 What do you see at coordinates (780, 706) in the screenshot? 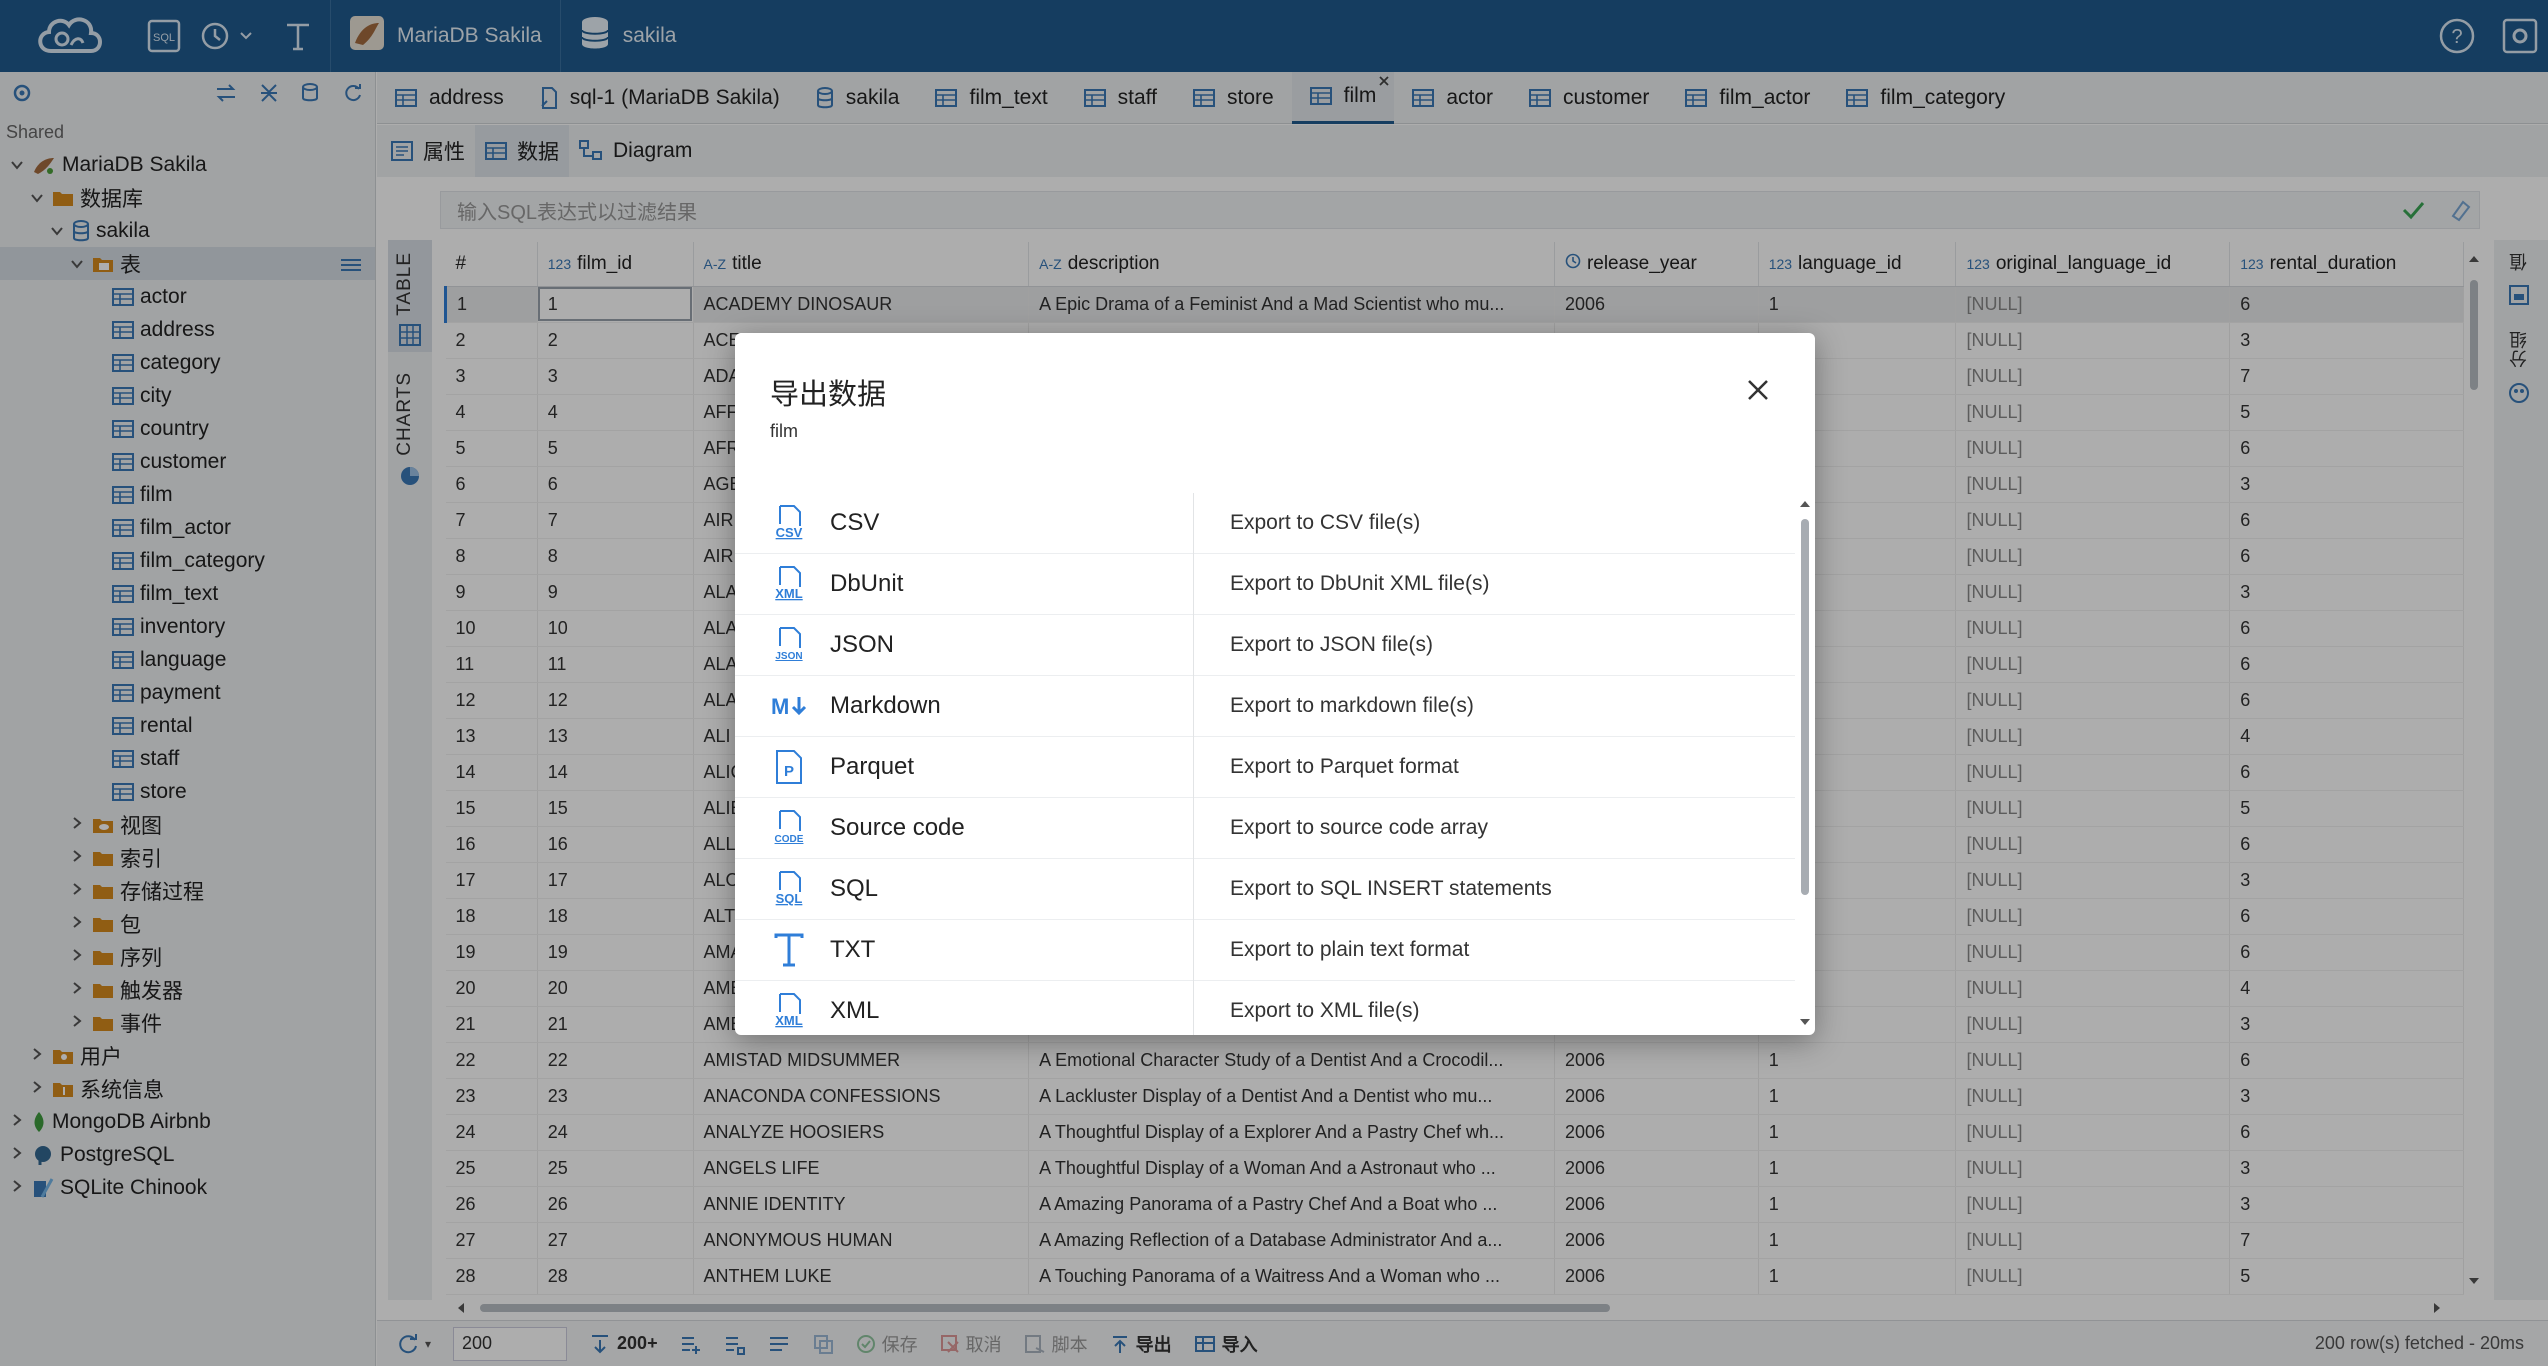
I see `svg-text: M` at bounding box center [780, 706].